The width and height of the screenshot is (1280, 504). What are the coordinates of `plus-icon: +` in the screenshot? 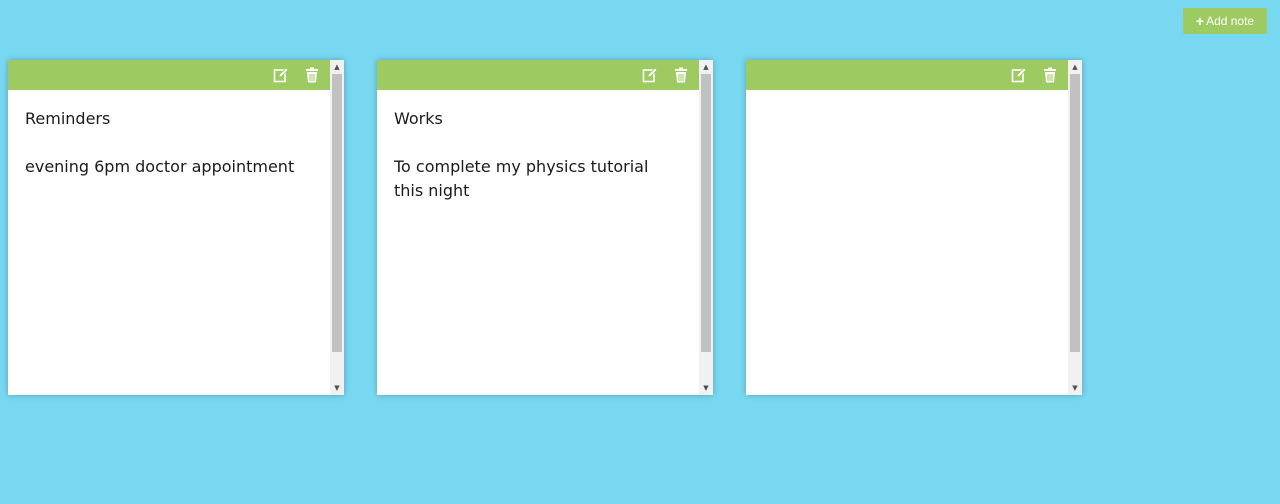 It's located at (1200, 21).